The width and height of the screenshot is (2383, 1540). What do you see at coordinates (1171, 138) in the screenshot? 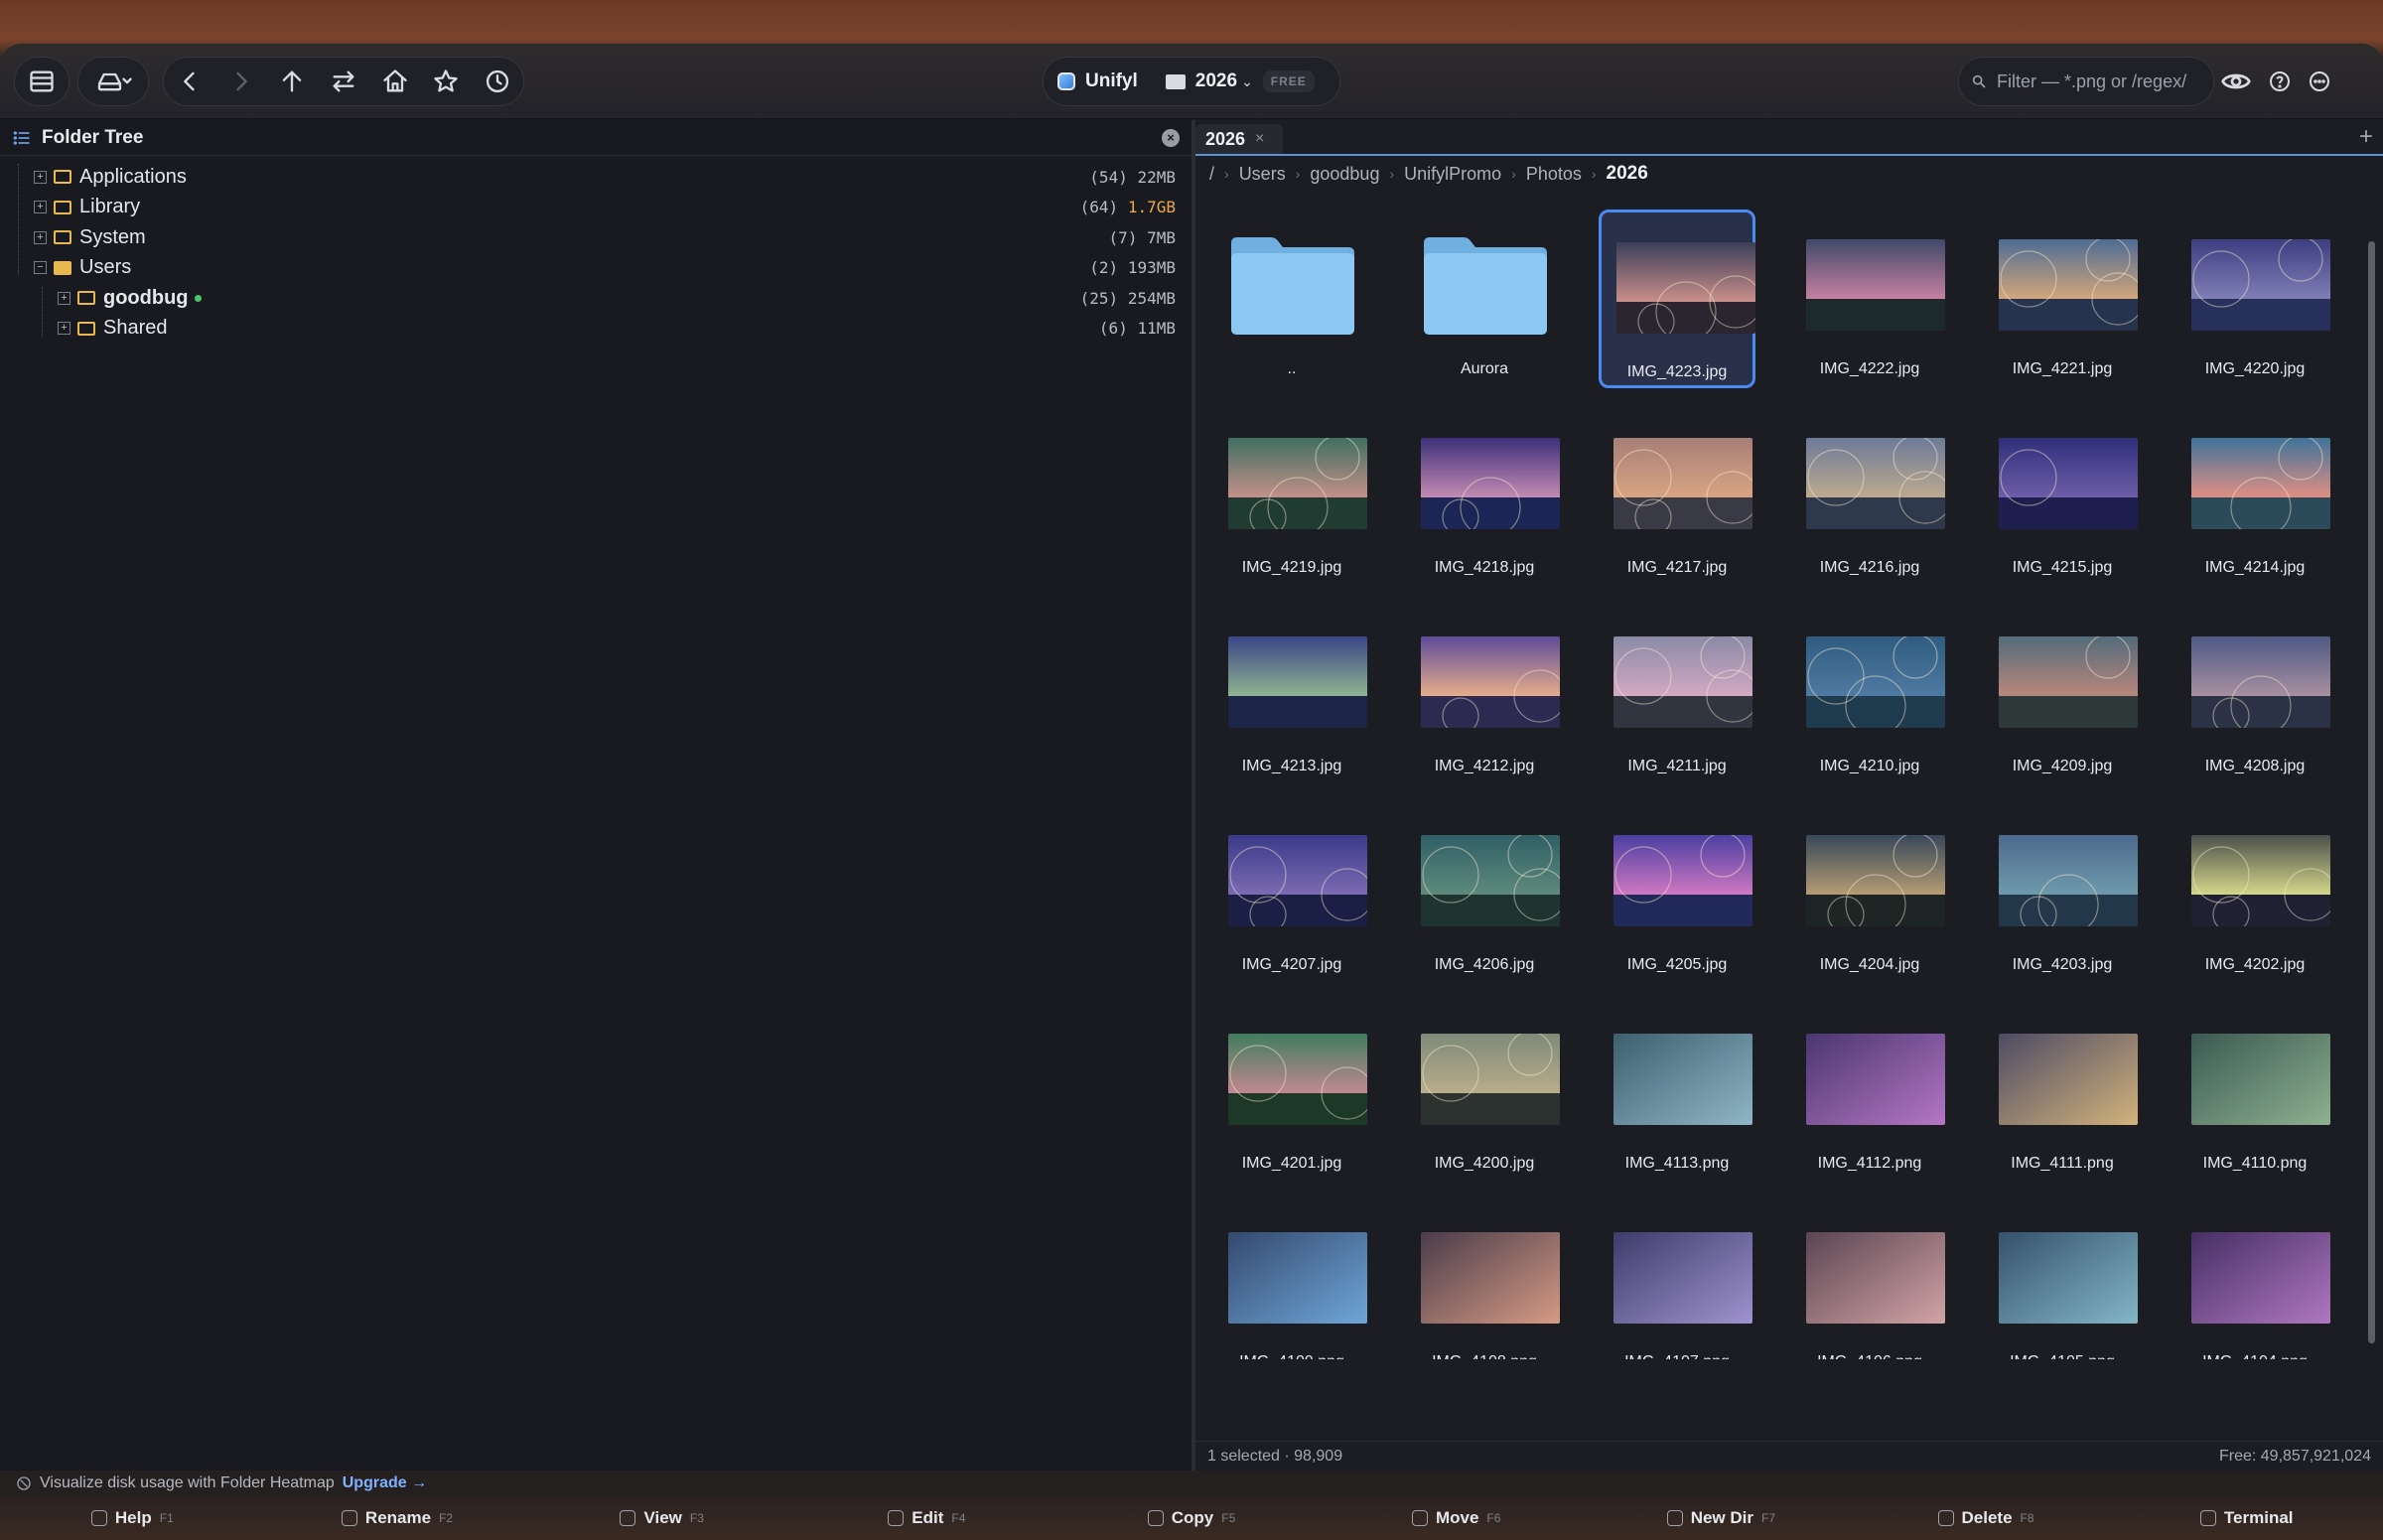
I see `close-pane-button: ×` at bounding box center [1171, 138].